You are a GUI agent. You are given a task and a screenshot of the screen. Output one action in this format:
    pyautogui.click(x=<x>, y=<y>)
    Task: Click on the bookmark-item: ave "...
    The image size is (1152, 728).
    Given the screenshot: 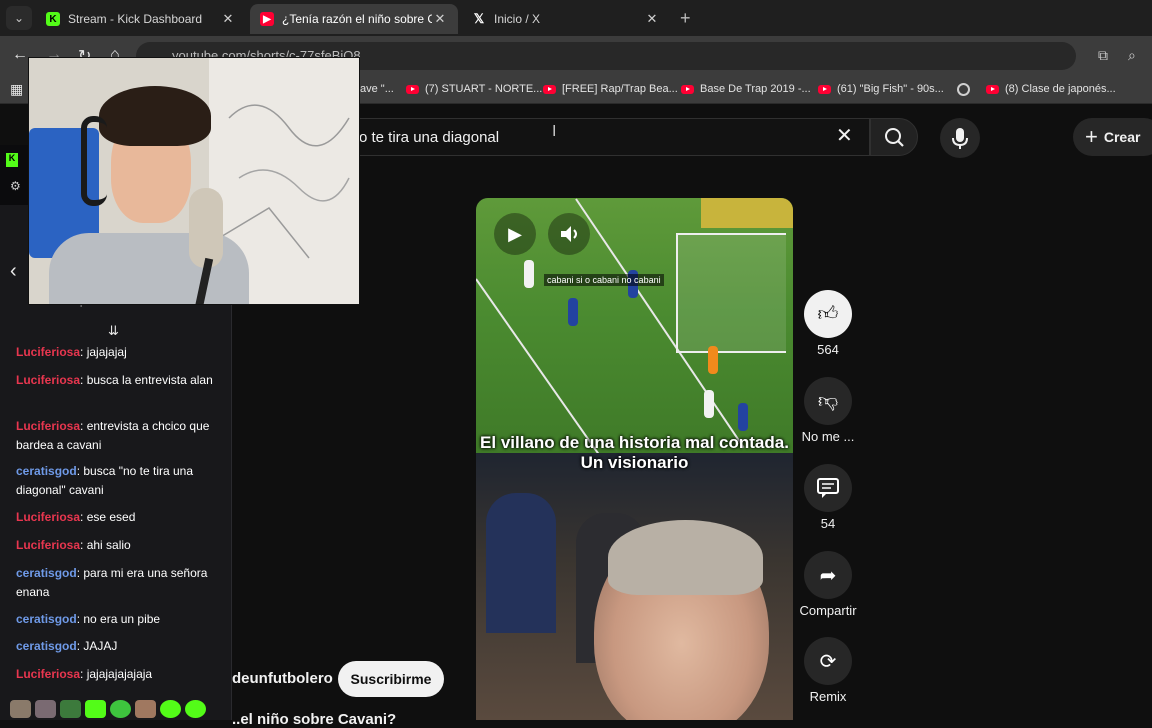 What is the action you would take?
    pyautogui.click(x=377, y=89)
    